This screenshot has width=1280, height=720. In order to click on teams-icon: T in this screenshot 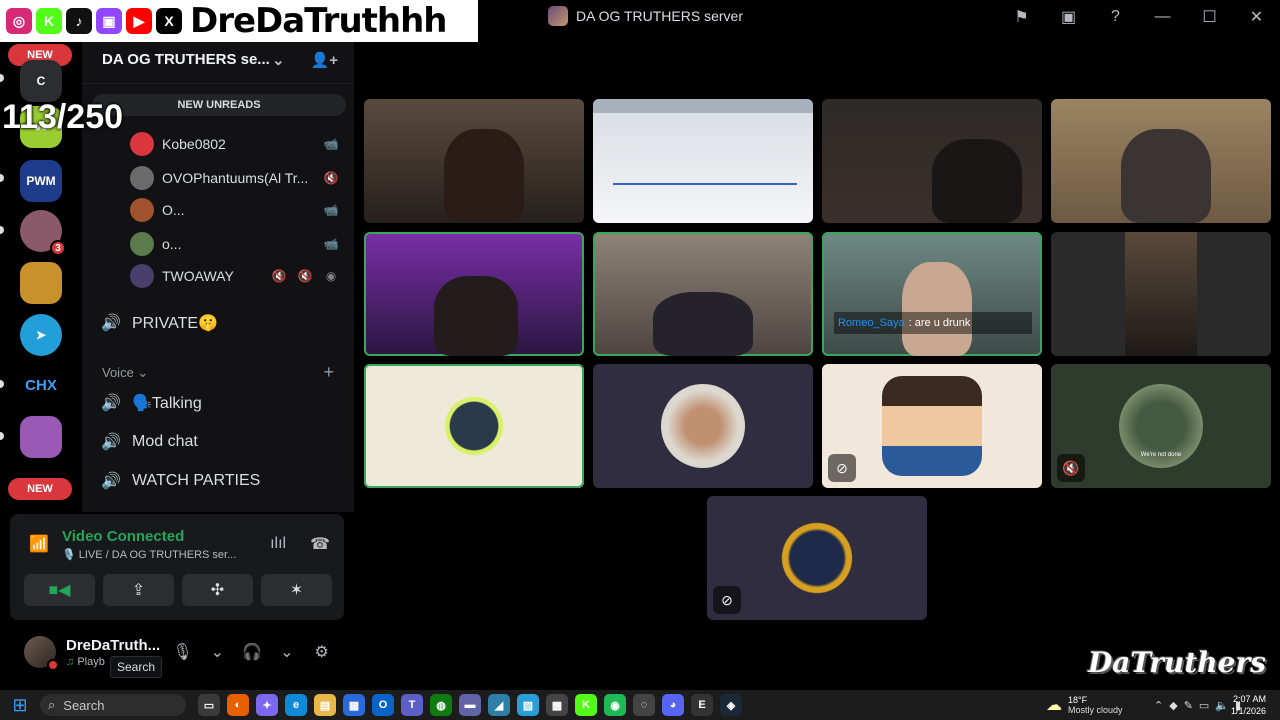, I will do `click(412, 705)`.